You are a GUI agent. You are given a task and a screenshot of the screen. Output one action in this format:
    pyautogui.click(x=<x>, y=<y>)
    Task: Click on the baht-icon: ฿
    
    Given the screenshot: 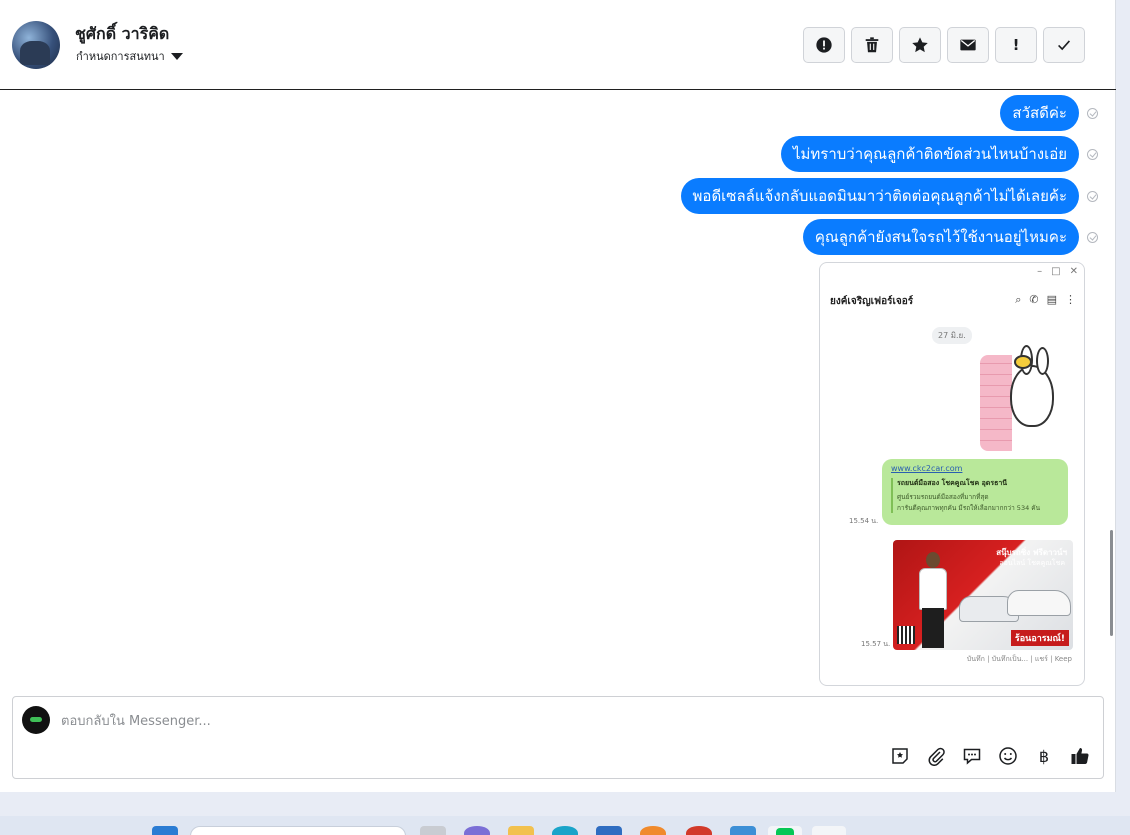 What is the action you would take?
    pyautogui.click(x=1044, y=756)
    